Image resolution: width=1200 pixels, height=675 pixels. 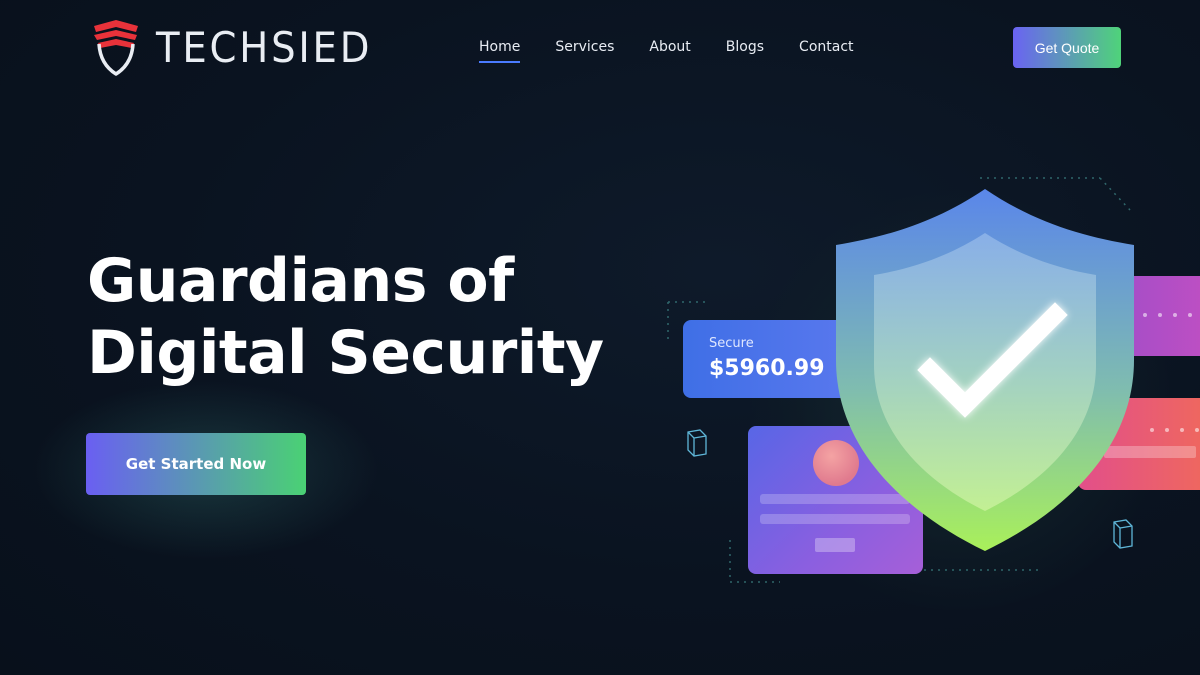 I want to click on hero-title: Guardians of Digital Security, so click(x=345, y=317).